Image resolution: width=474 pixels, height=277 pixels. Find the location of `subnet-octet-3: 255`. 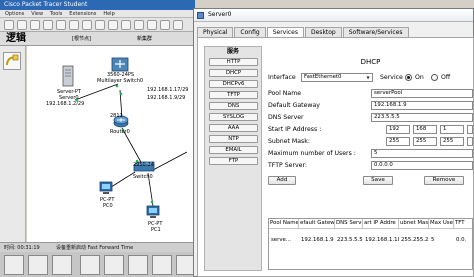

subnet-octet-3: 255 is located at coordinates (452, 141).